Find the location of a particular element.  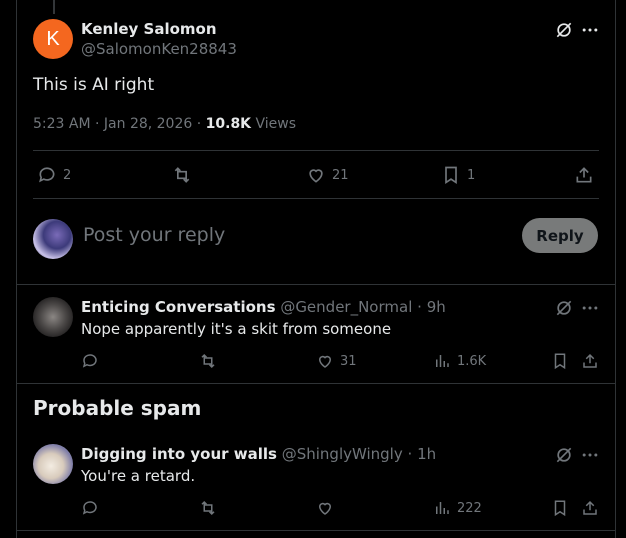

like-count: 21 is located at coordinates (340, 175).